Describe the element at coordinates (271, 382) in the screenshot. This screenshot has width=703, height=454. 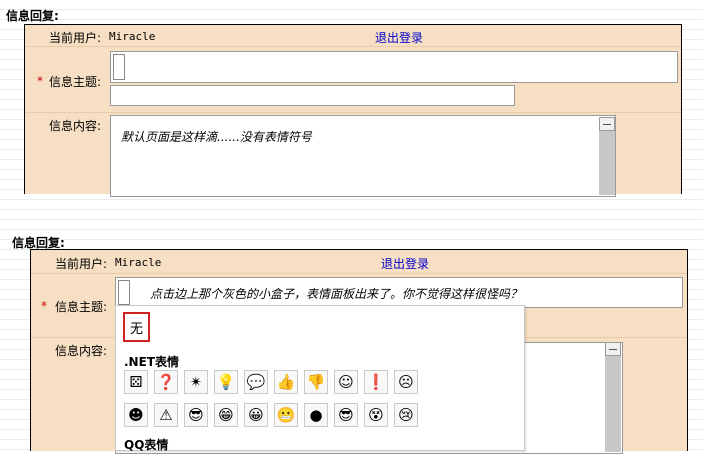
I see `net-emoticon-row: ⚄ ❓ ✴ 💡 💬 👍 👎 ☺ ❗ ☹` at that location.